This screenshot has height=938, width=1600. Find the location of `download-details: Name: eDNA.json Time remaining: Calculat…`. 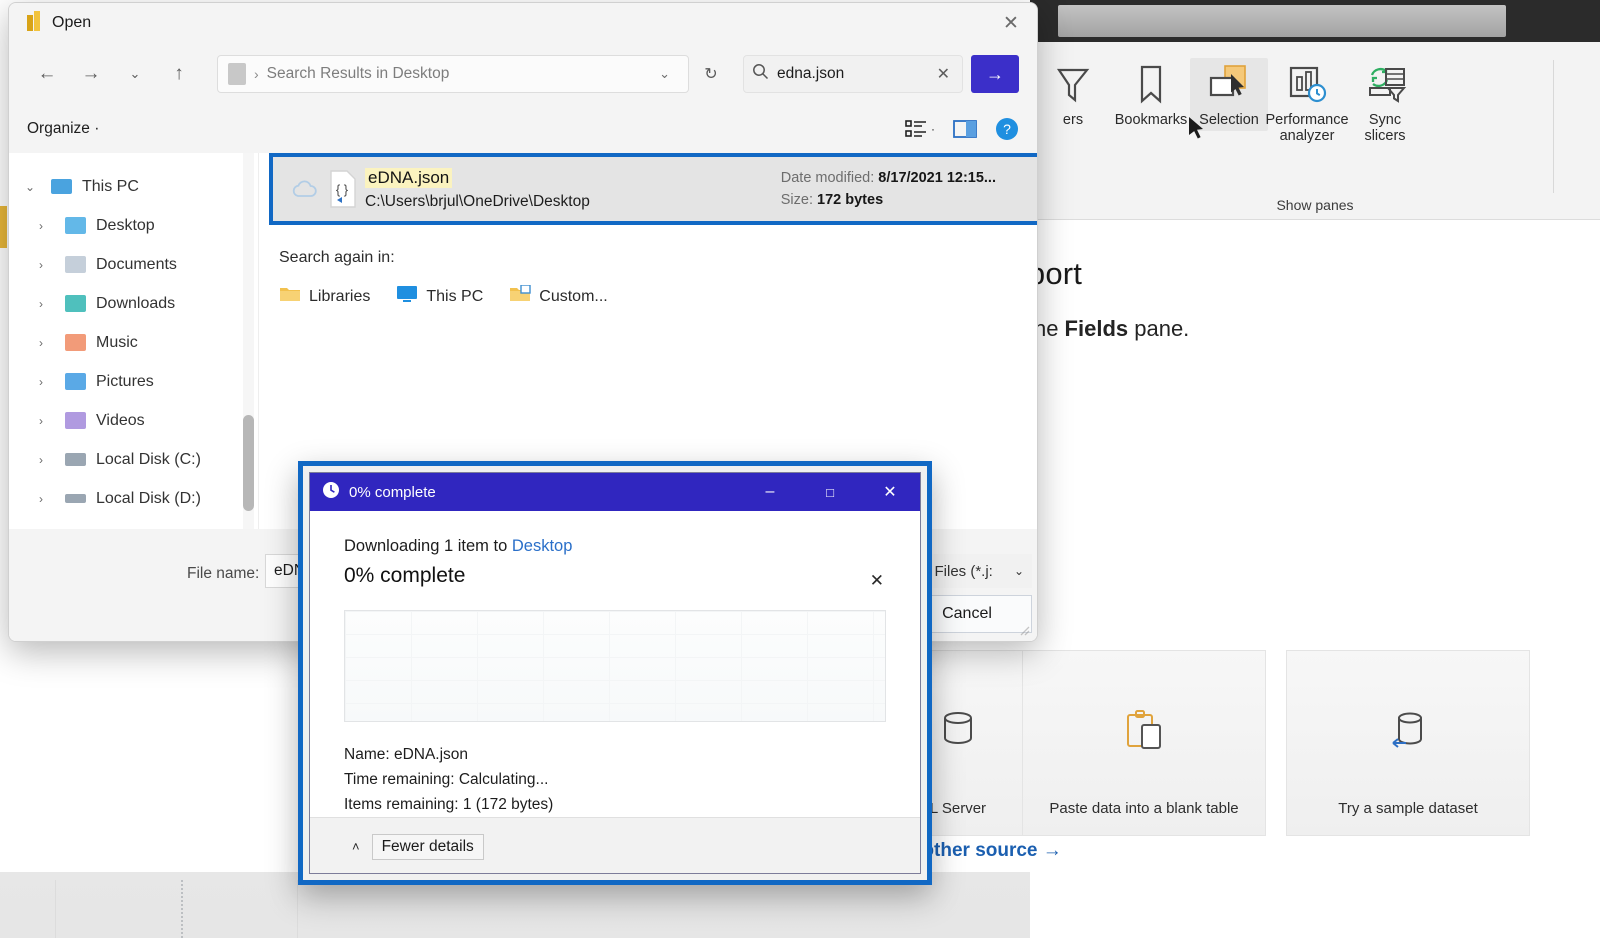

download-details: Name: eDNA.json Time remaining: Calculat… is located at coordinates (615, 779).